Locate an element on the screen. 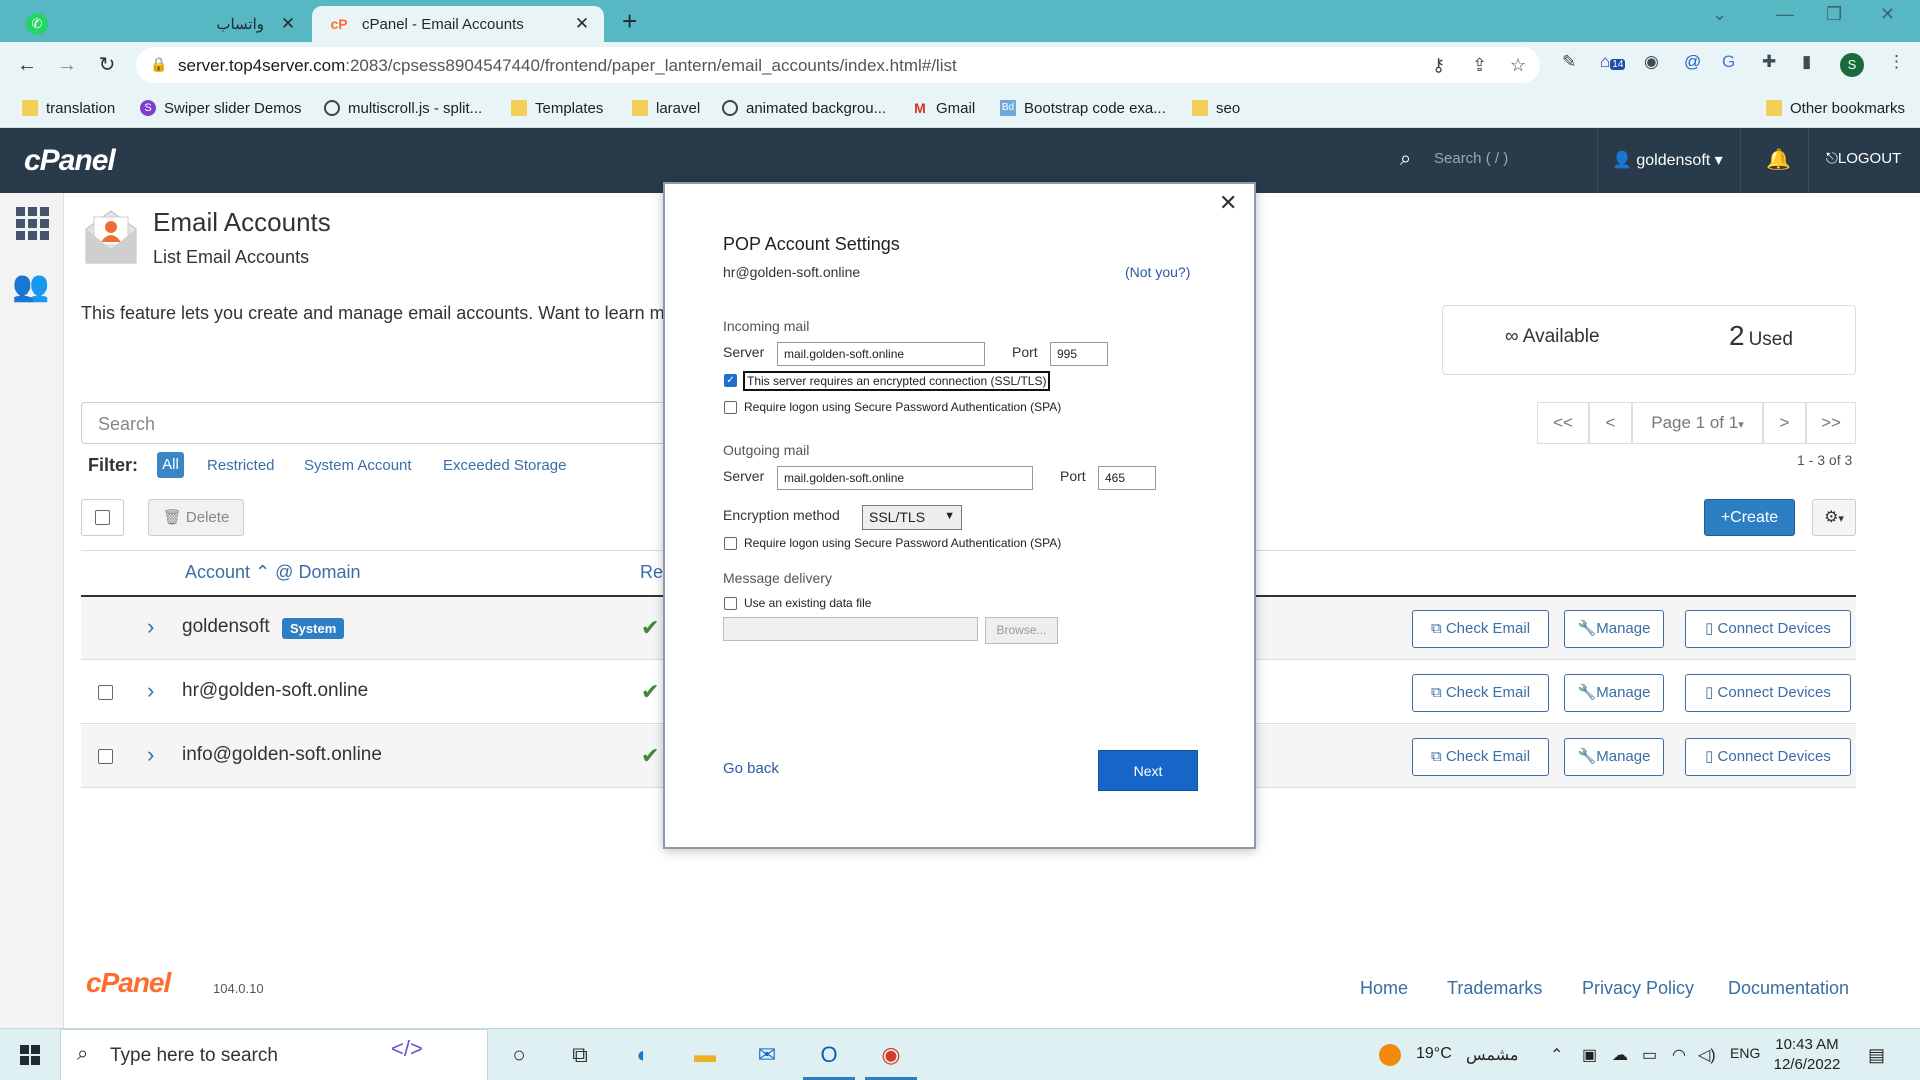 This screenshot has width=1920, height=1080. column-account-domain: Account ⌃ @ Domain is located at coordinates (272, 572).